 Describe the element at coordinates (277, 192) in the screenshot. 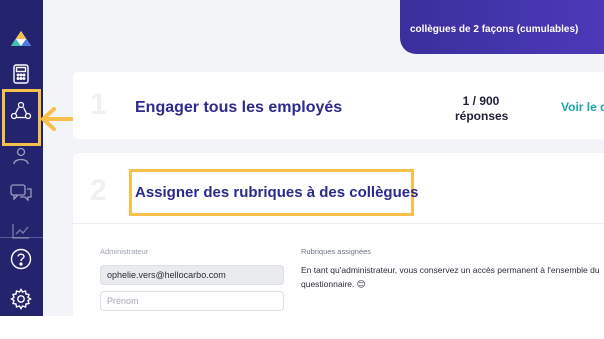

I see `step-2-title: Assigner des rubriques à des collègues` at that location.